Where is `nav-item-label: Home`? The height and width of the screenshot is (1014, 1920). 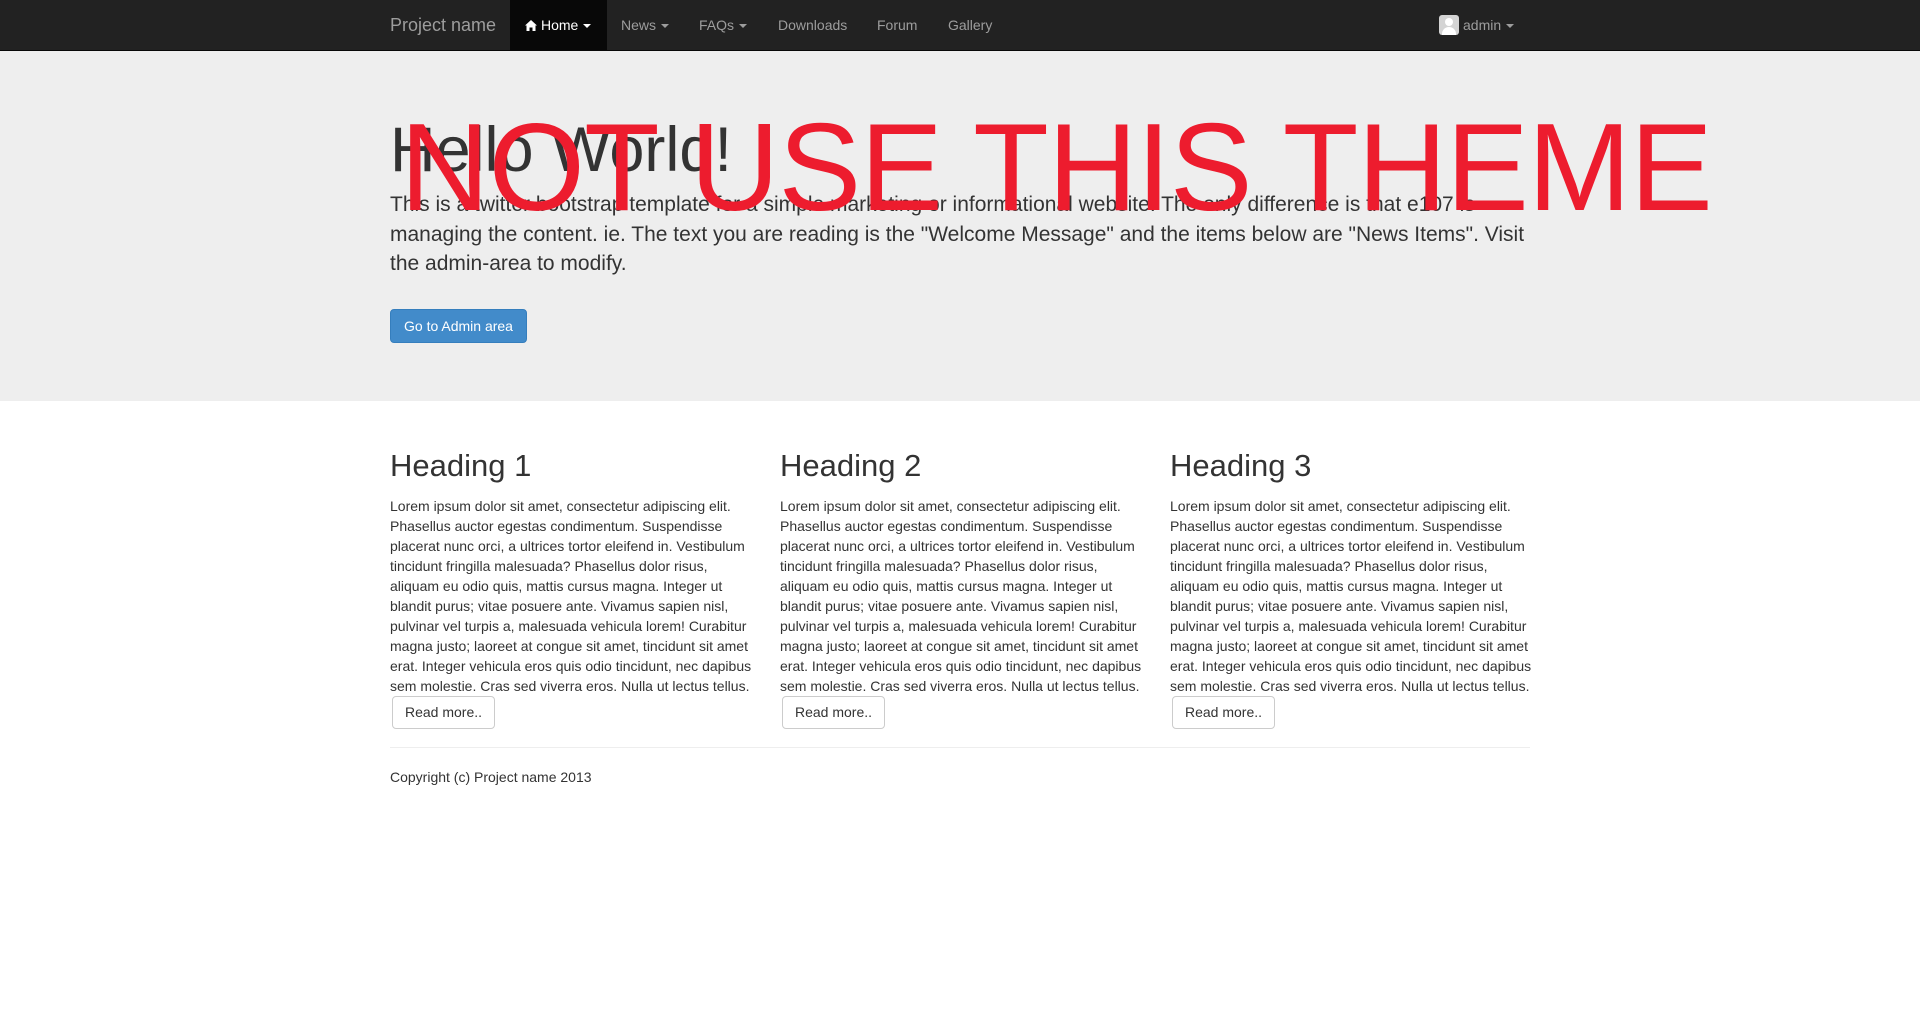
nav-item-label: Home is located at coordinates (560, 25).